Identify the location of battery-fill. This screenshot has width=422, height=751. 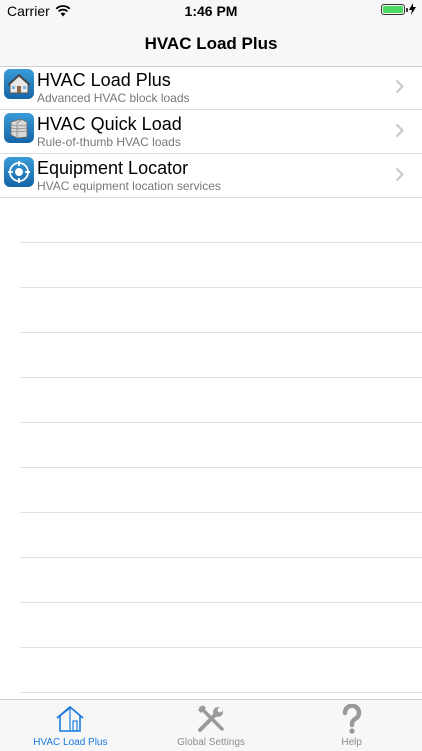
(393, 9).